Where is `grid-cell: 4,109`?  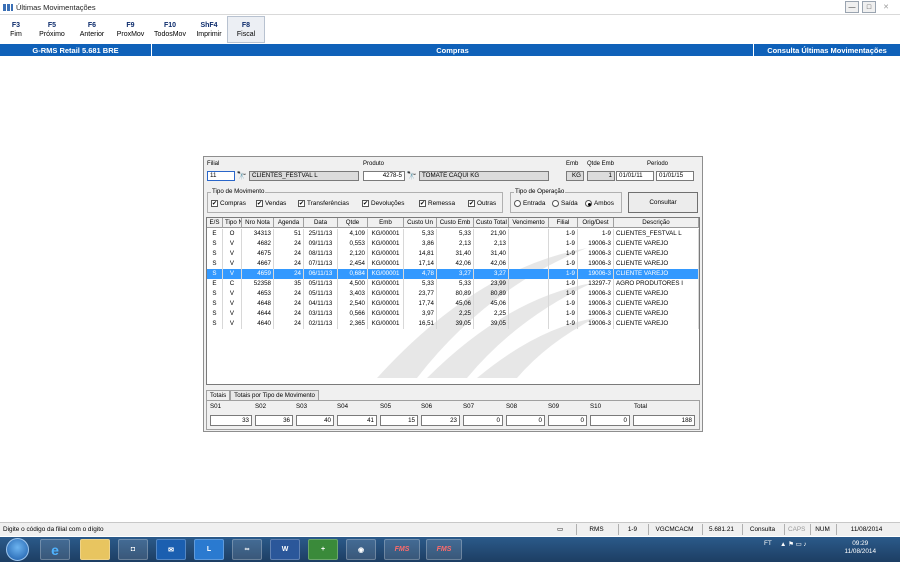
grid-cell: 4,109 is located at coordinates (353, 234).